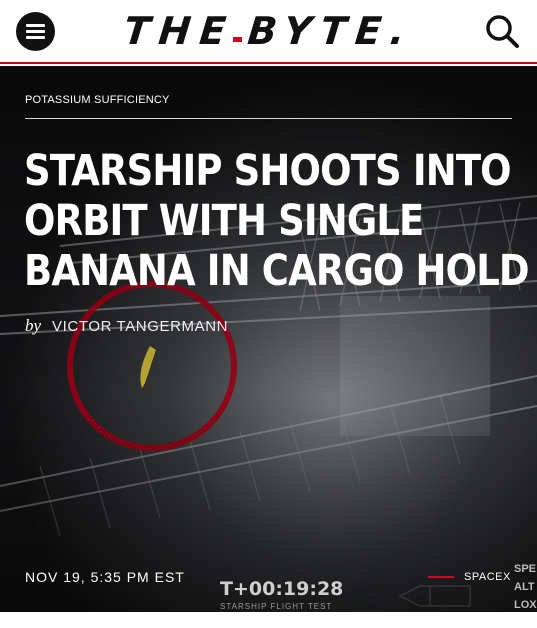 This screenshot has width=537, height=628. I want to click on author-link: VICTOR TANGERMANN, so click(140, 326).